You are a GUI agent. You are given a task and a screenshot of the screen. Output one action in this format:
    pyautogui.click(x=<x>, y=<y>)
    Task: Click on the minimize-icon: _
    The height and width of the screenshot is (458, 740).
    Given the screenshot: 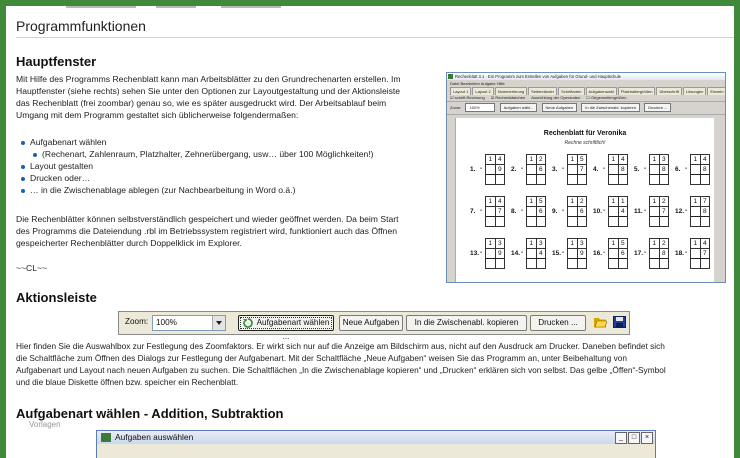 What is the action you would take?
    pyautogui.click(x=621, y=438)
    